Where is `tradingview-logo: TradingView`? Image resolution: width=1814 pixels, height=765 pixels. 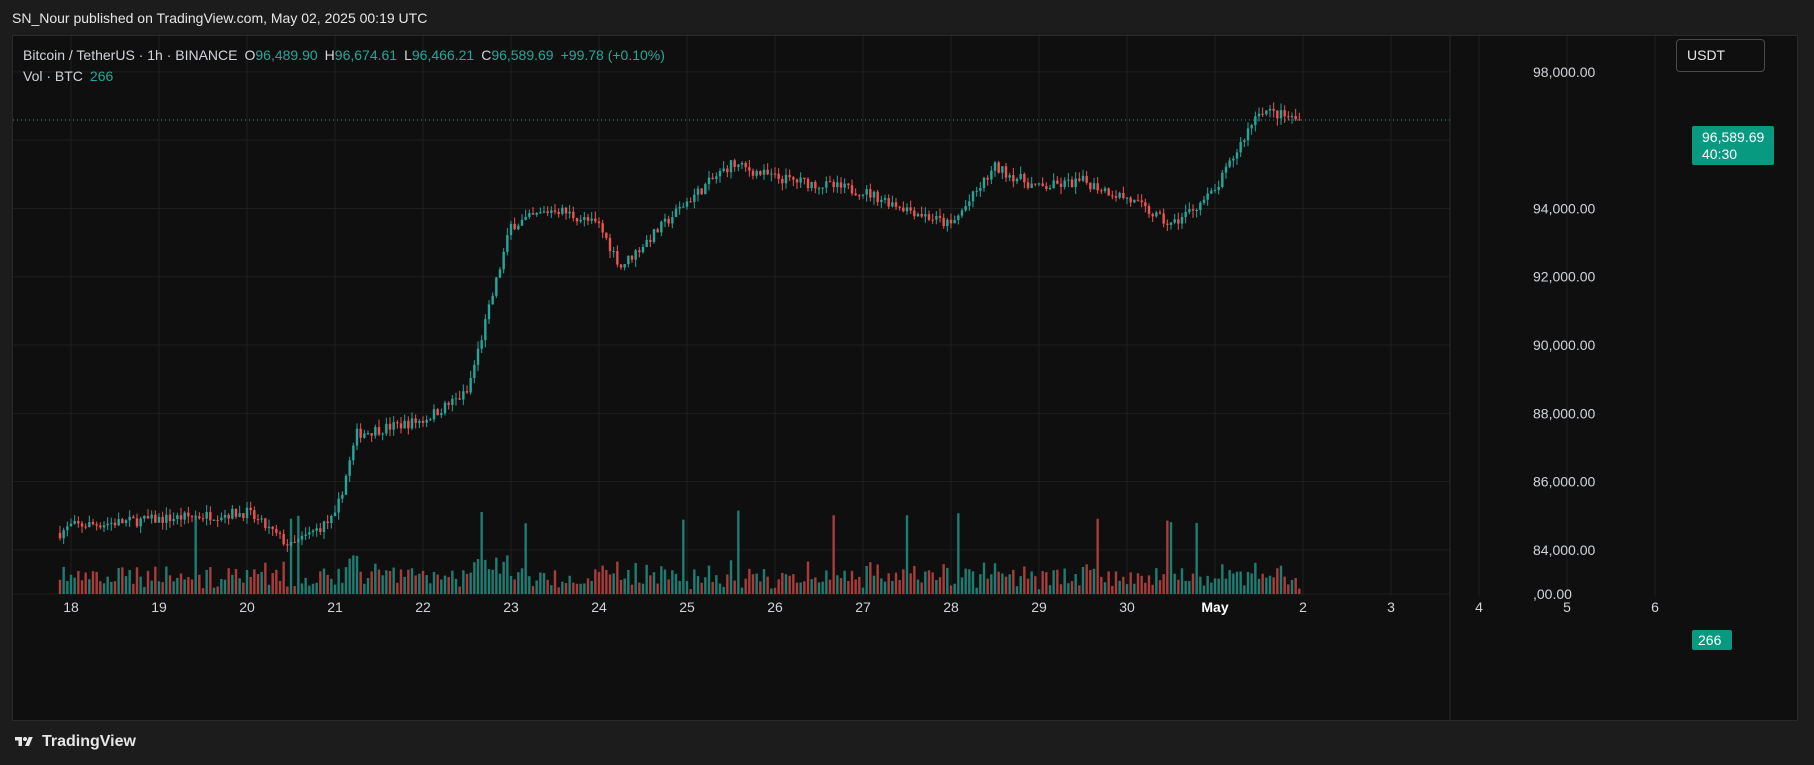 tradingview-logo: TradingView is located at coordinates (74, 742).